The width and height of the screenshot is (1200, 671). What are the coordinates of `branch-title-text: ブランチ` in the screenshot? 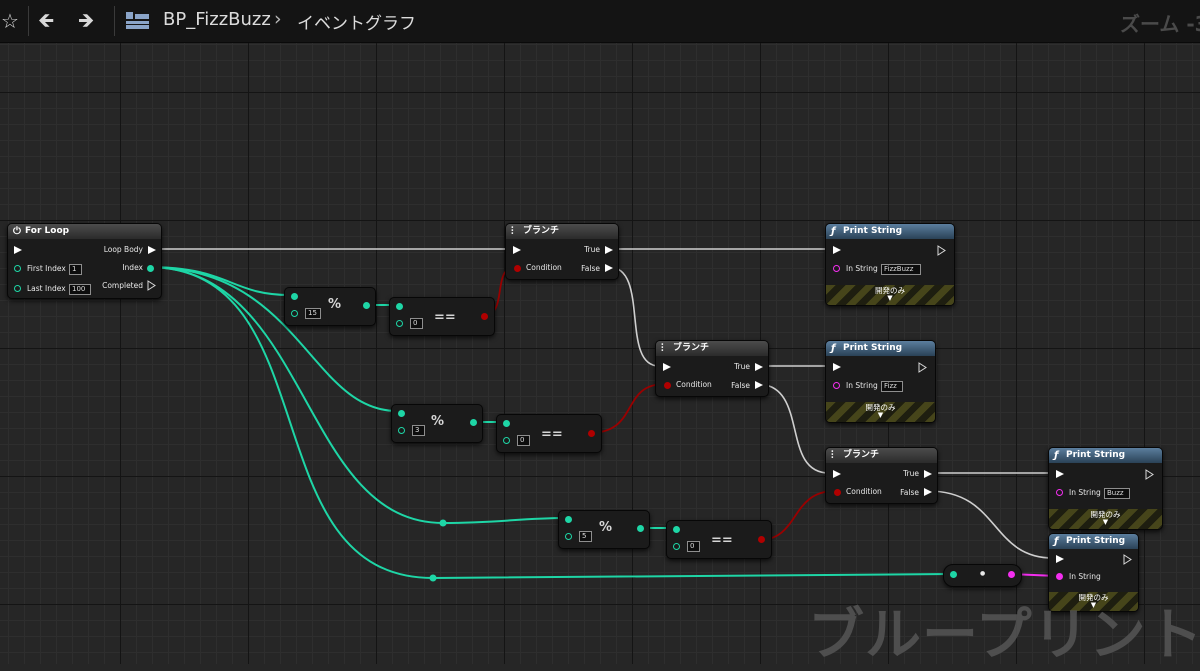 It's located at (541, 231).